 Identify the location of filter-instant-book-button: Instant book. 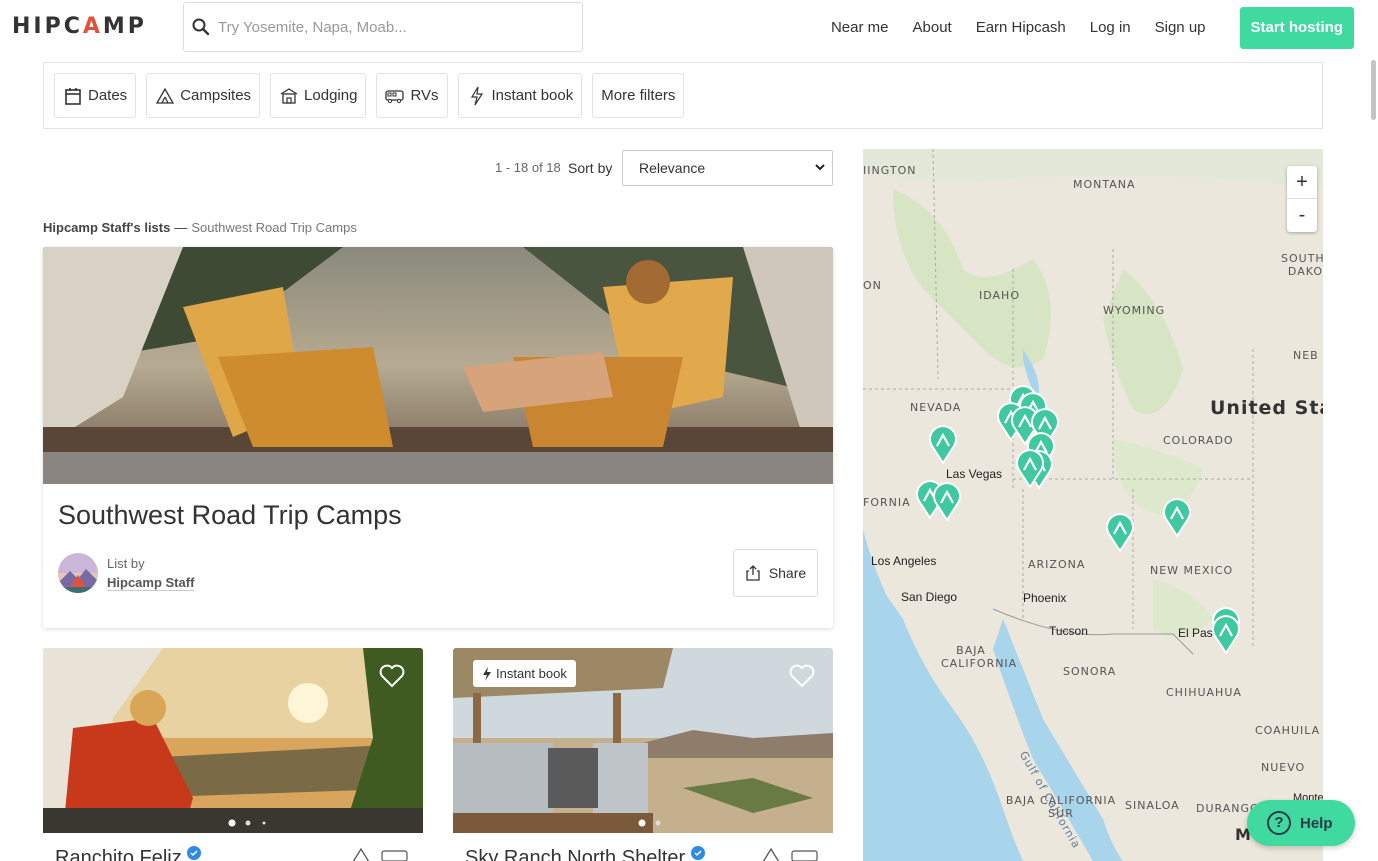
(520, 95).